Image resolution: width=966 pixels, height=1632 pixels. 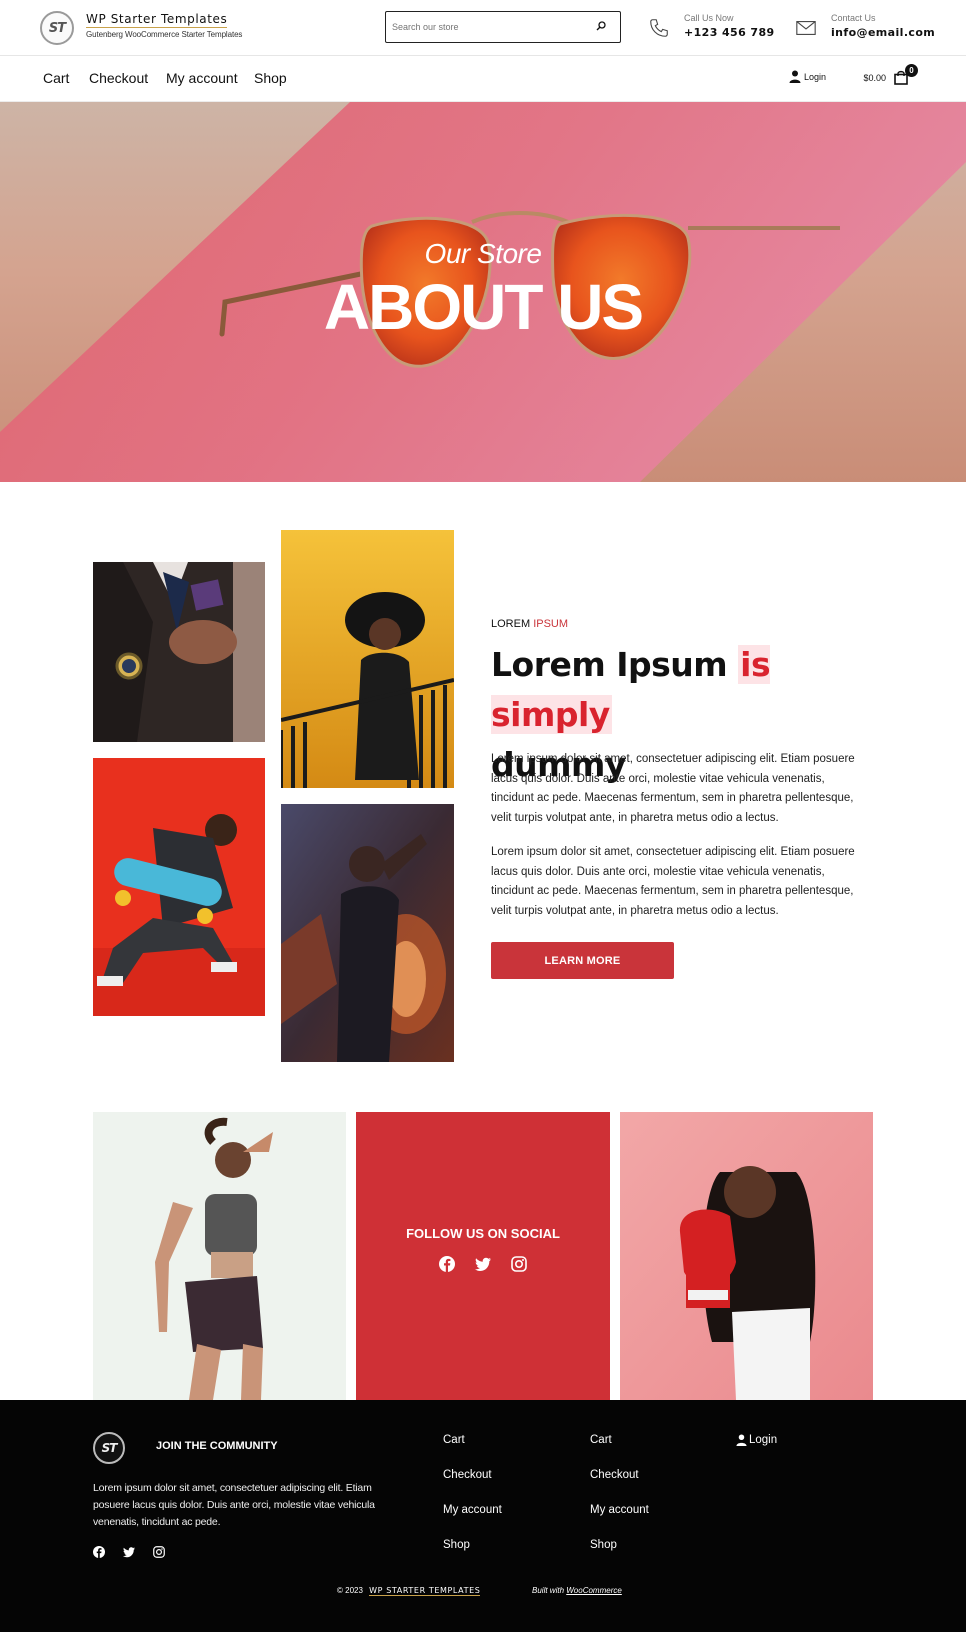 What do you see at coordinates (118, 78) in the screenshot?
I see `nav-item-checkout: Checkout` at bounding box center [118, 78].